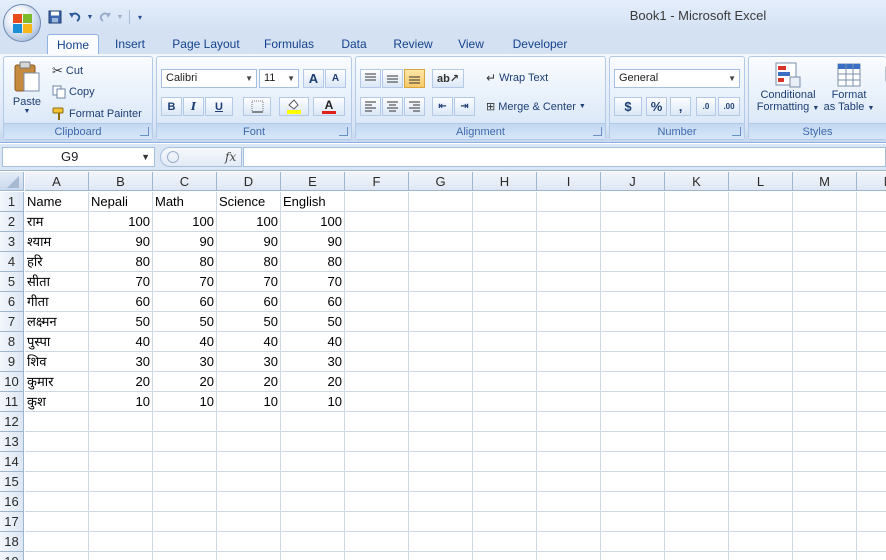 Image resolution: width=886 pixels, height=560 pixels. Describe the element at coordinates (121, 302) in the screenshot. I see `cell-b6: 60` at that location.